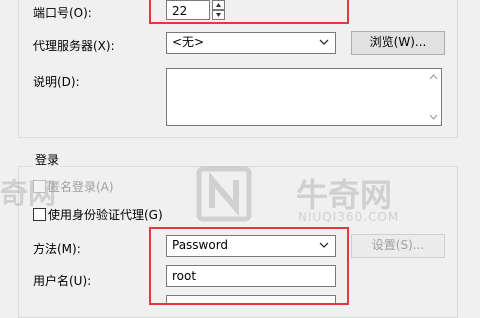 This screenshot has width=480, height=318. What do you see at coordinates (47, 159) in the screenshot?
I see `login-group-title: 登录` at bounding box center [47, 159].